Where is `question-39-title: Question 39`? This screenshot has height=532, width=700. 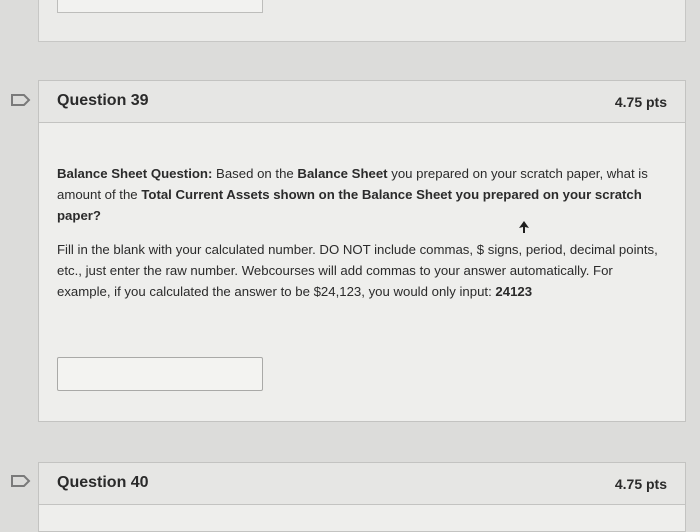 question-39-title: Question 39 is located at coordinates (103, 100).